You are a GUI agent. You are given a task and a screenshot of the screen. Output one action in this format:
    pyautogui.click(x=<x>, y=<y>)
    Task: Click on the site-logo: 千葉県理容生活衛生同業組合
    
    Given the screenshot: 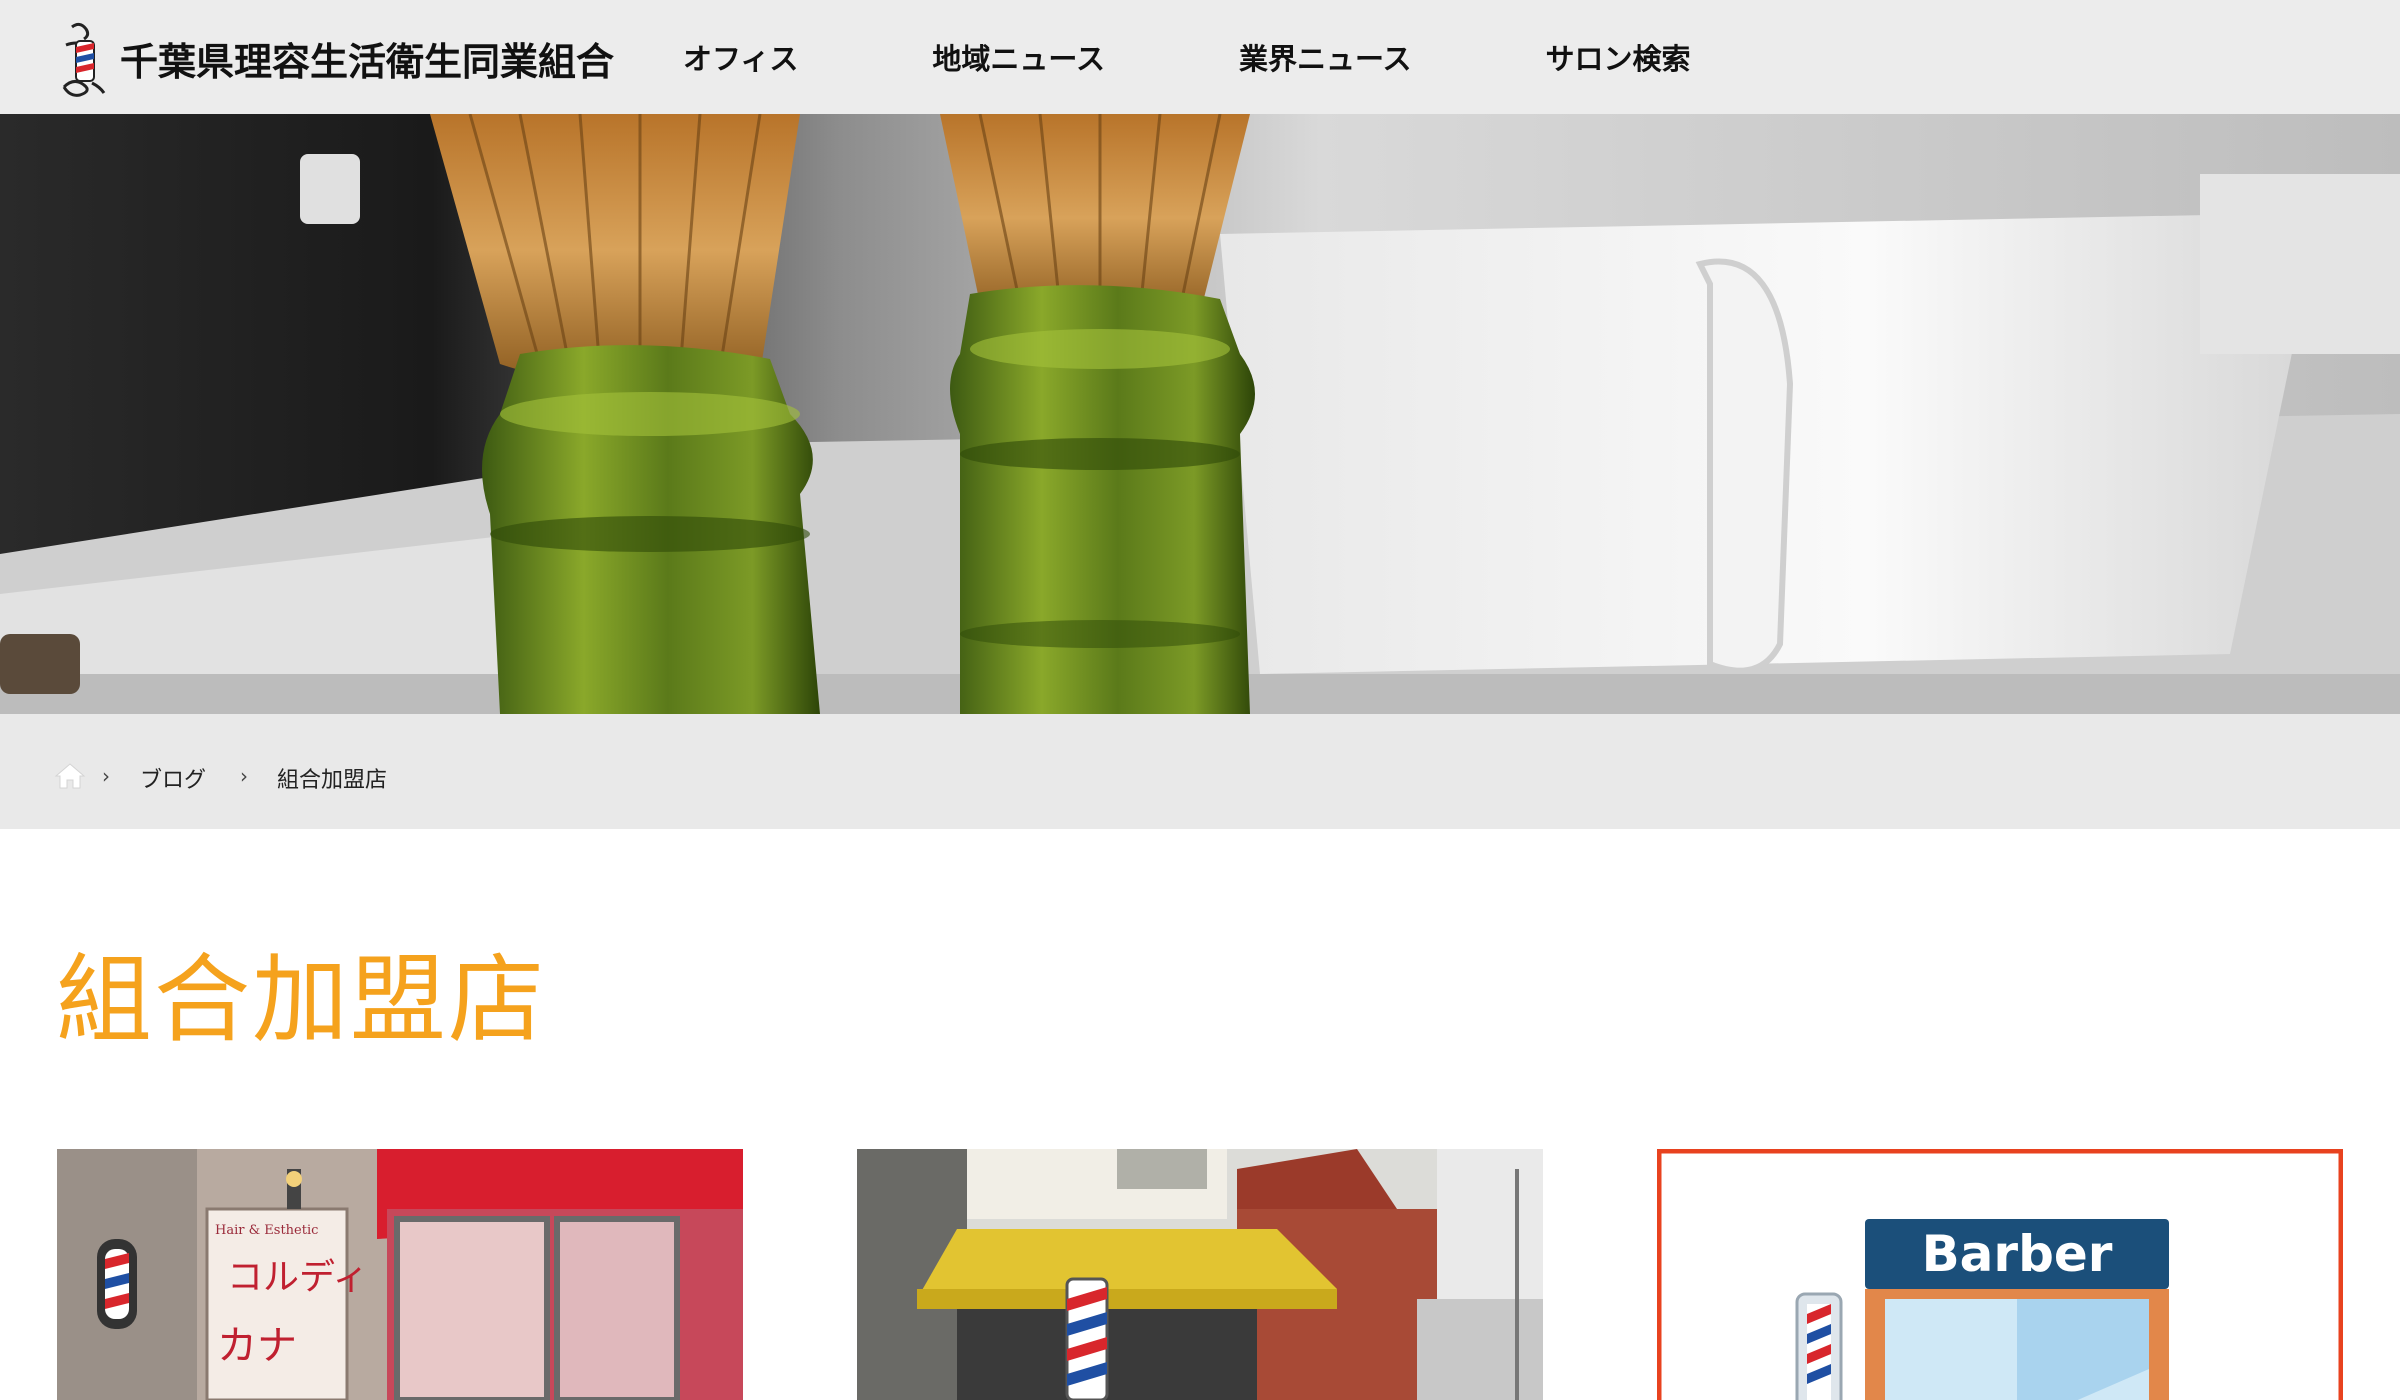 What is the action you would take?
    pyautogui.click(x=358, y=58)
    